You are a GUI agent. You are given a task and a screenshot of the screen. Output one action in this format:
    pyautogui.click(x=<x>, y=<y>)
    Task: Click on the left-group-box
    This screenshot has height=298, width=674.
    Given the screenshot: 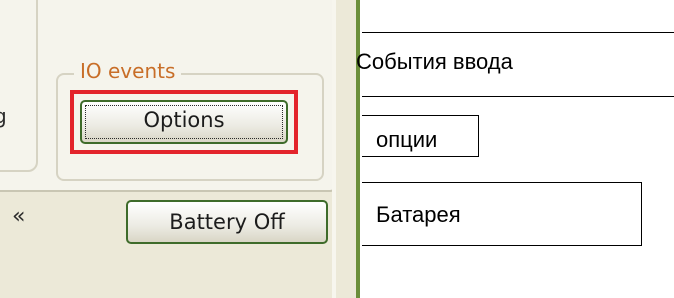 What is the action you would take?
    pyautogui.click(x=19, y=86)
    